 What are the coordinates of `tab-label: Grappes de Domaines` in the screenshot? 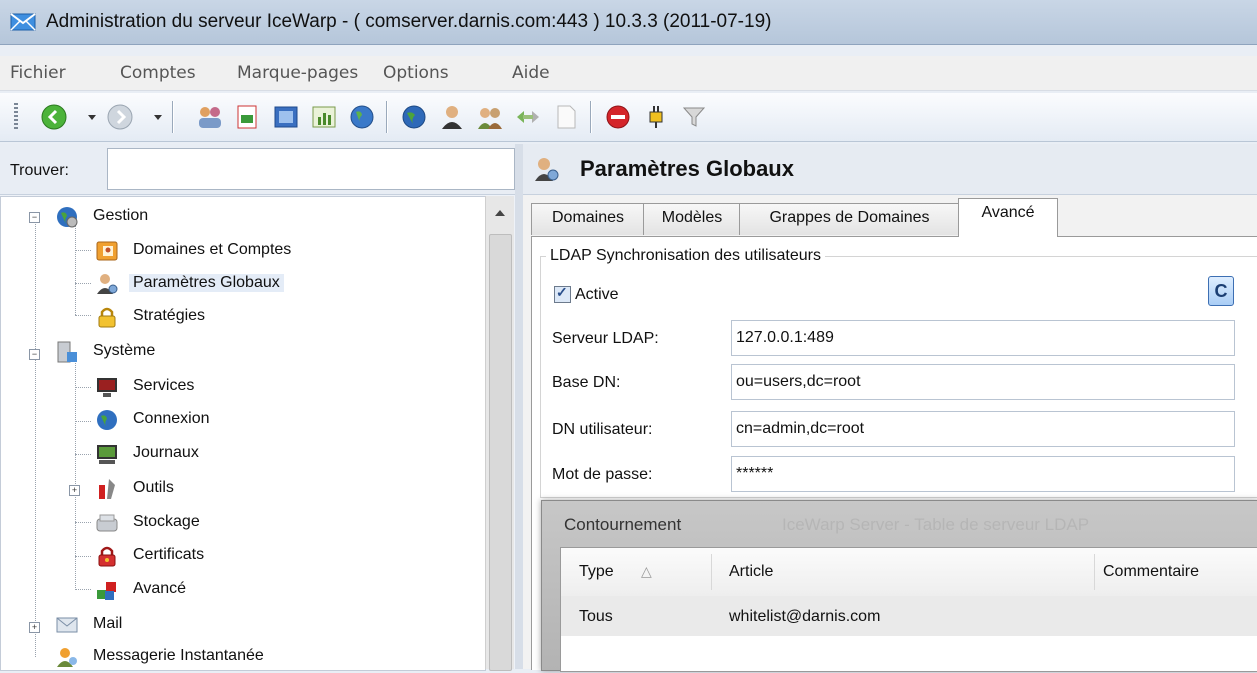 It's located at (849, 217).